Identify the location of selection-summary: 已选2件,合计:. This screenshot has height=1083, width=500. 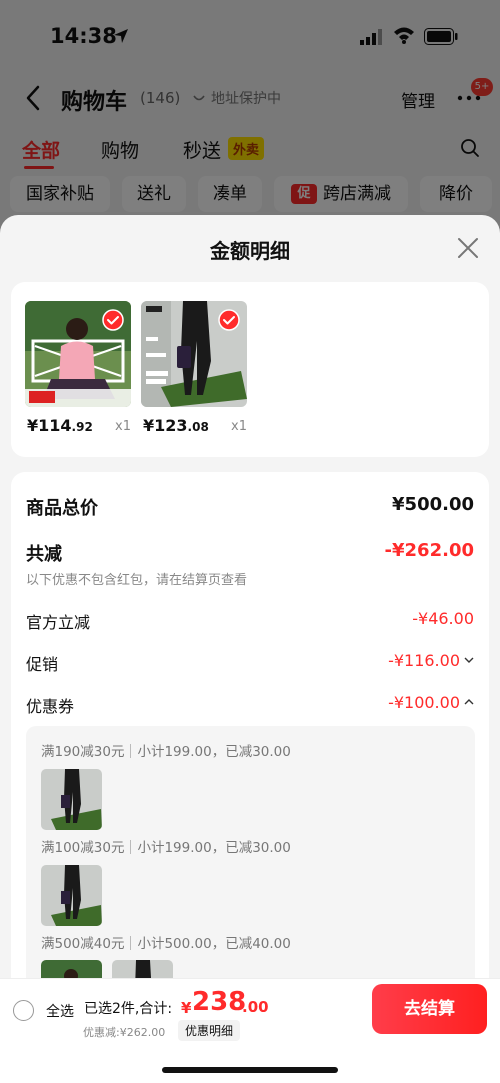
(128, 1009).